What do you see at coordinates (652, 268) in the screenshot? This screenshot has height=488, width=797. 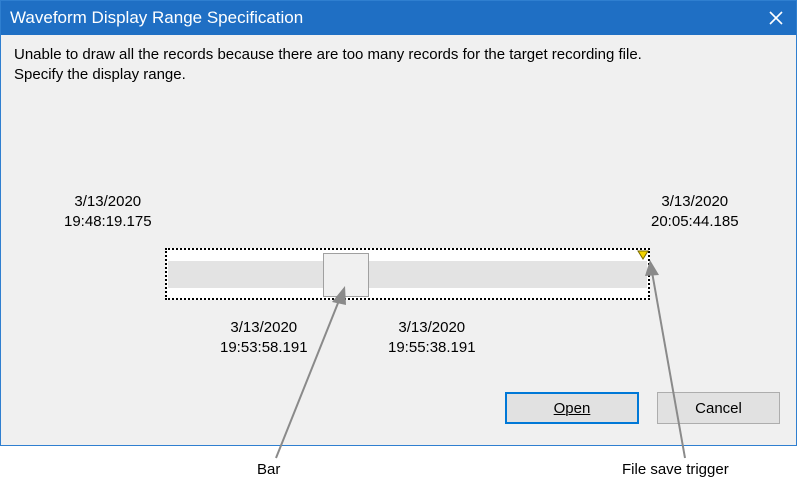 I see `trigger-callout-arrowhead` at bounding box center [652, 268].